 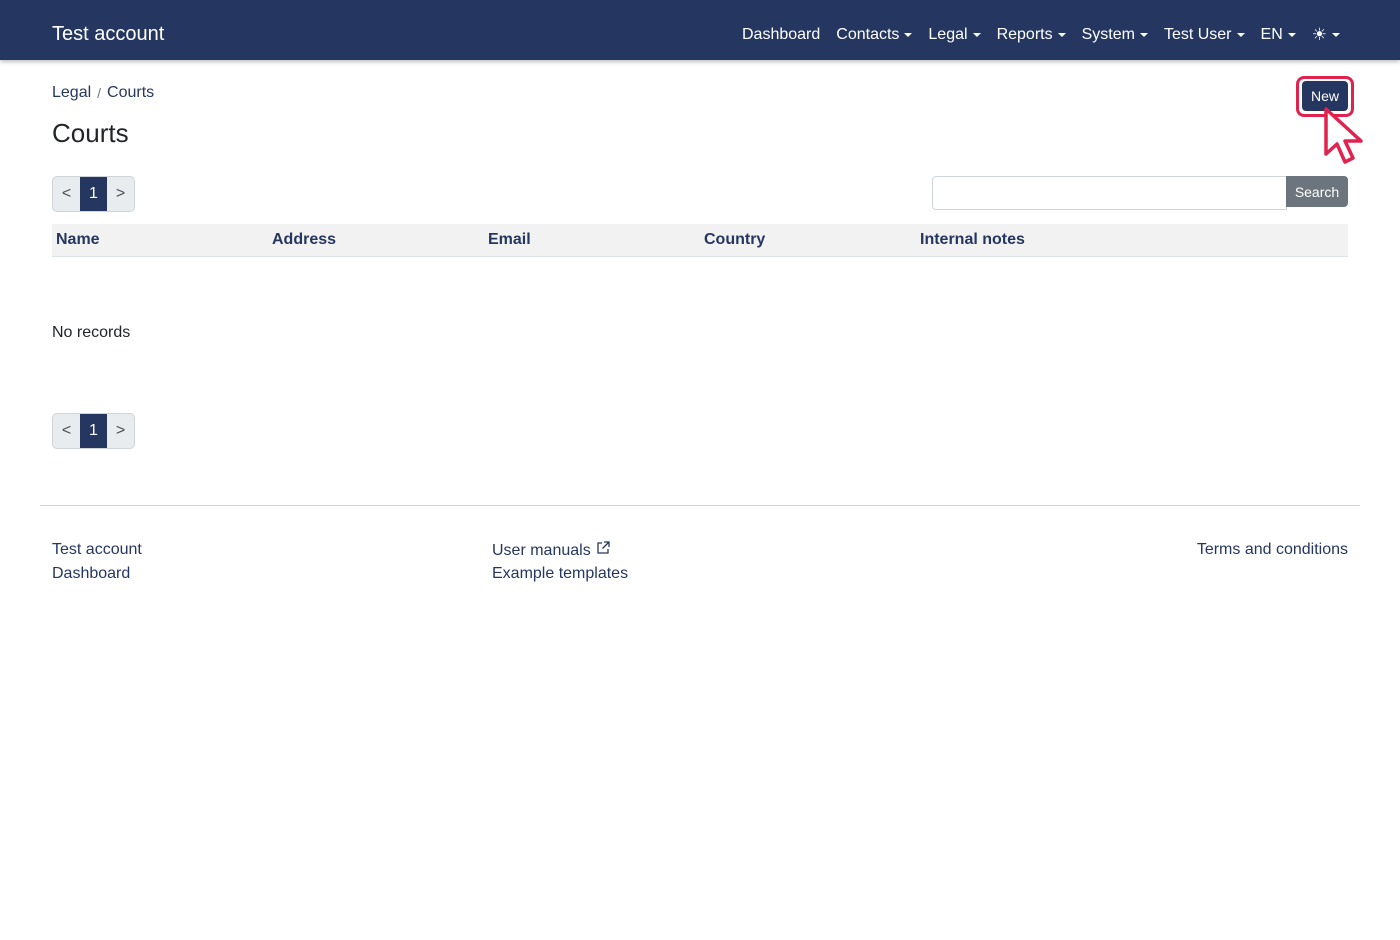 I want to click on page-title: Courts, so click(x=90, y=133).